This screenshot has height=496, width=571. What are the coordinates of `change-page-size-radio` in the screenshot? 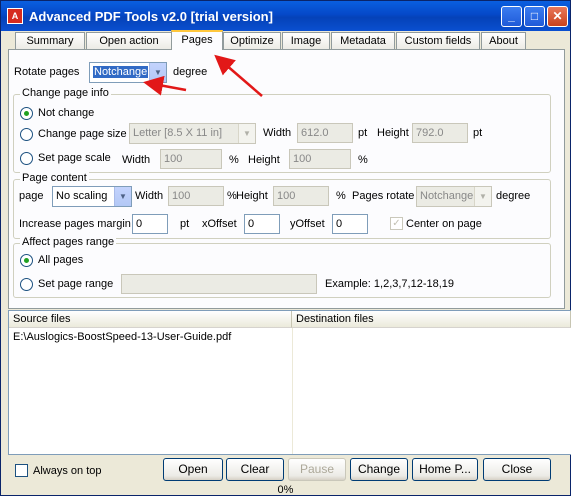 It's located at (26, 134).